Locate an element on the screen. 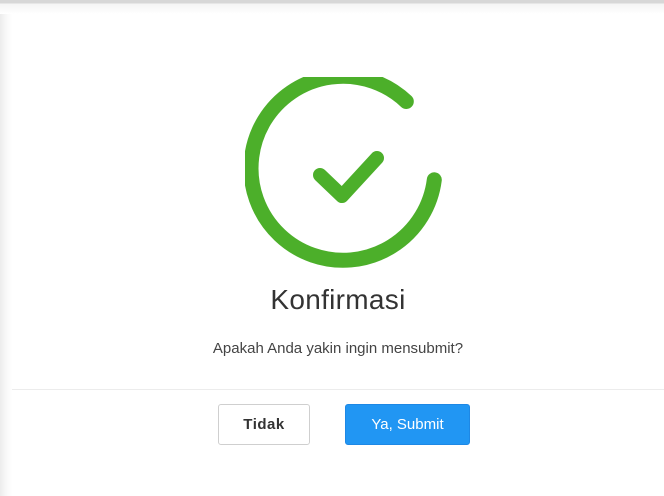 The width and height of the screenshot is (664, 496). window-top-border is located at coordinates (332, 7).